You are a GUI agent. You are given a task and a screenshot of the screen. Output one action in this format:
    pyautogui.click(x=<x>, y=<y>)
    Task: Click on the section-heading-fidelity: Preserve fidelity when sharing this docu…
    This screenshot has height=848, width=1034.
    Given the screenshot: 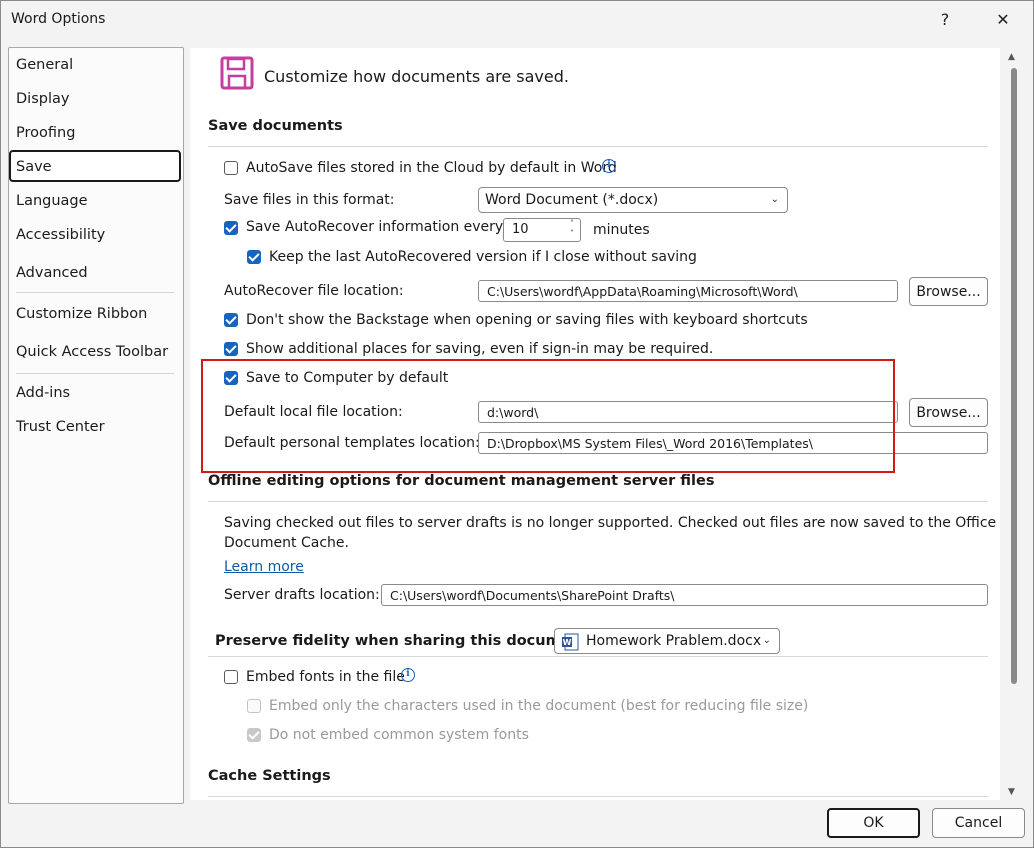 What is the action you would take?
    pyautogui.click(x=404, y=641)
    